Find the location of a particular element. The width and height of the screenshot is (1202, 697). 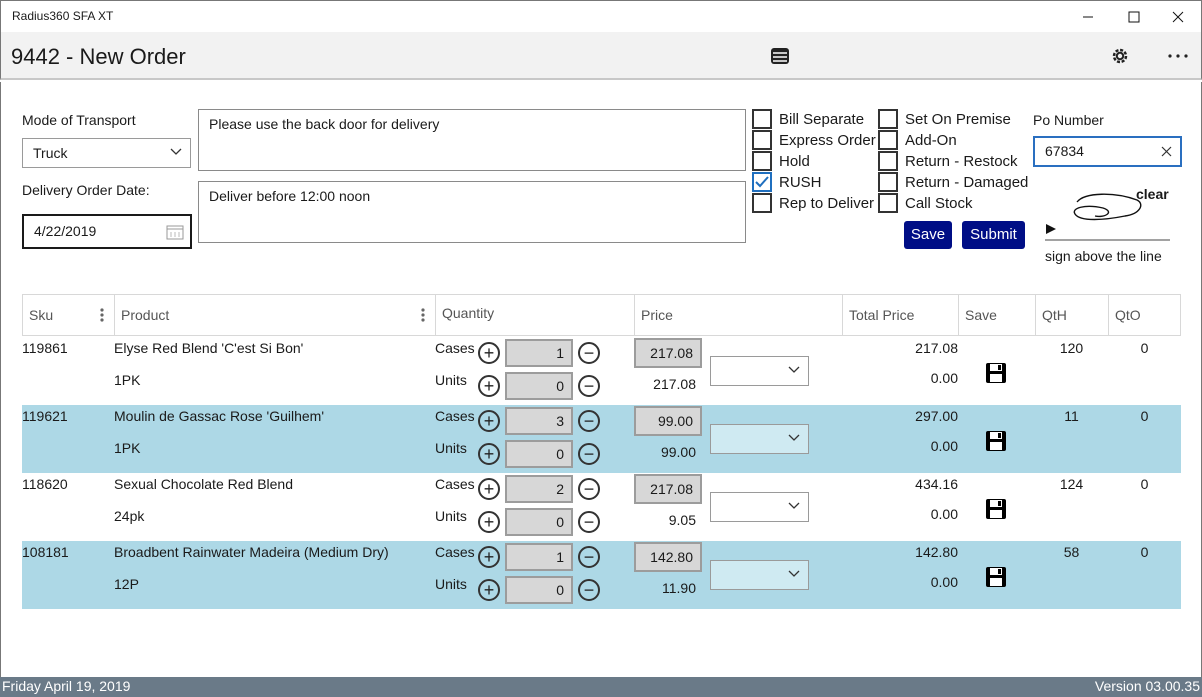

checkbox-call-stock: Call Stock is located at coordinates (925, 203).